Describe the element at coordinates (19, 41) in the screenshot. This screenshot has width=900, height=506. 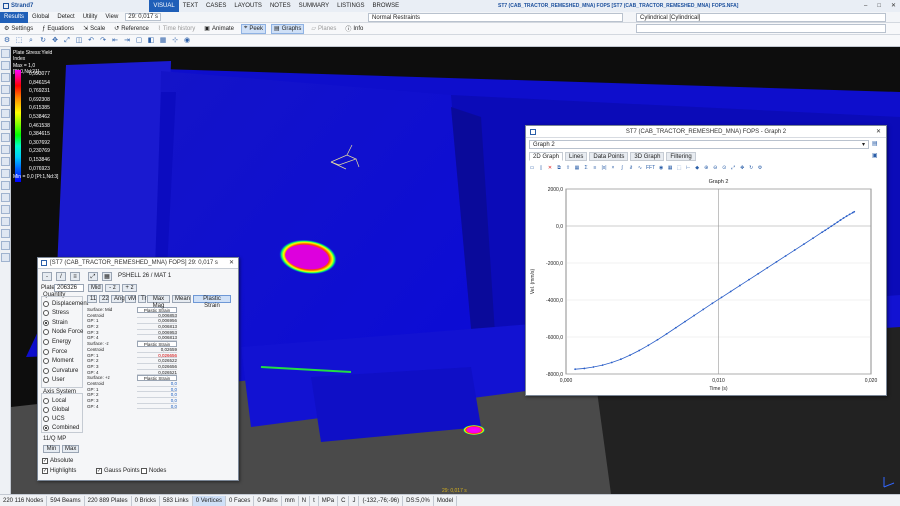
I see `select-icon: ⬚` at that location.